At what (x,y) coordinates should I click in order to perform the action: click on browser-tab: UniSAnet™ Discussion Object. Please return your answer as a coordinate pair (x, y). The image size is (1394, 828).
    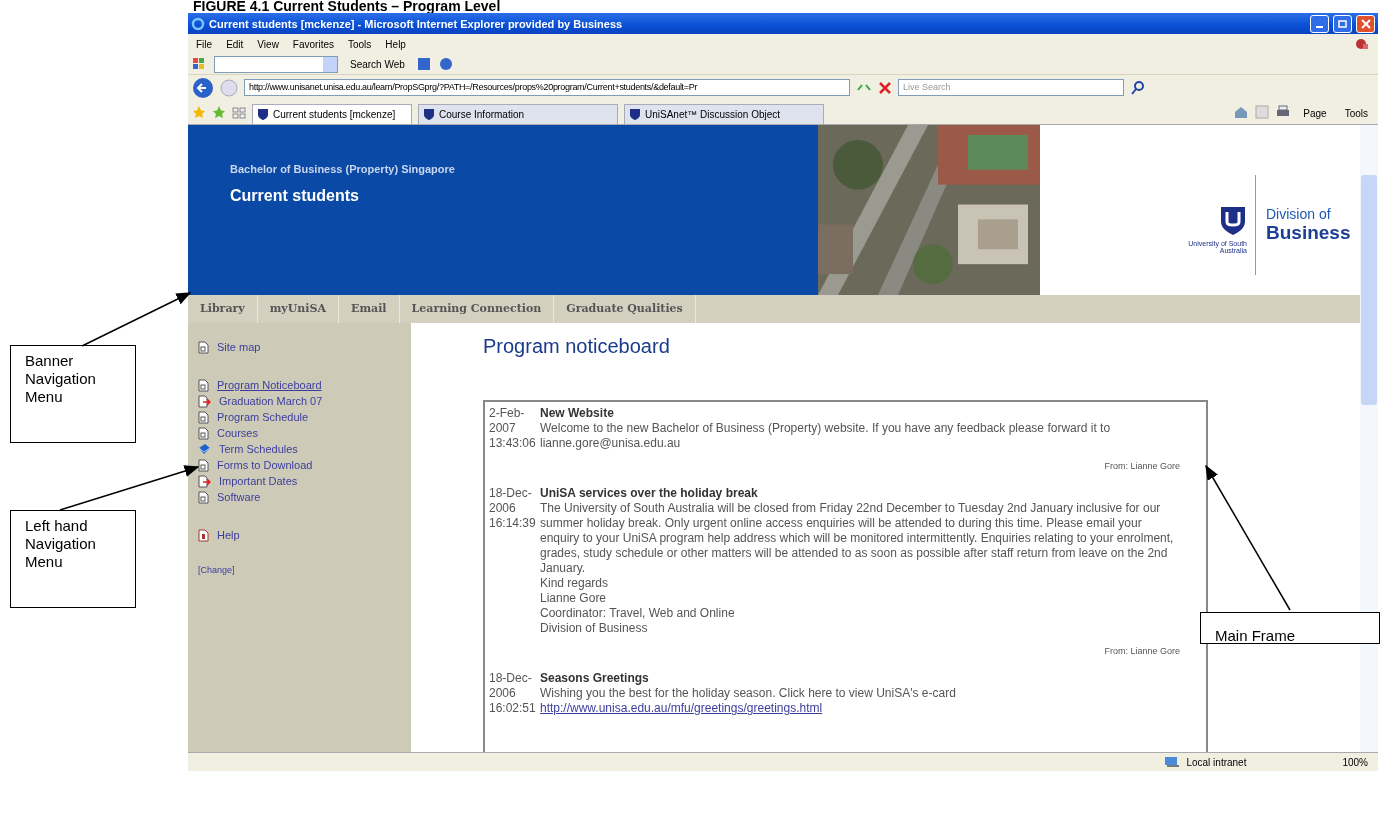
    Looking at the image, I should click on (724, 114).